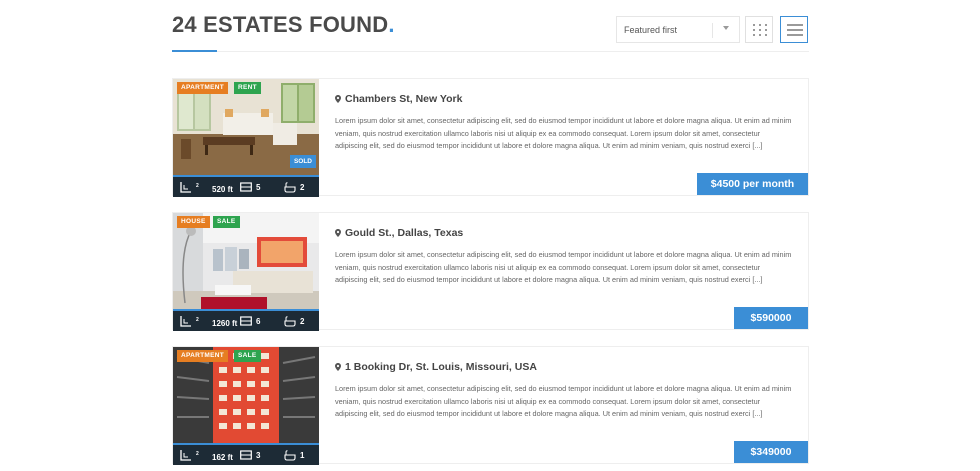 The height and width of the screenshot is (471, 980). What do you see at coordinates (246, 406) in the screenshot?
I see `listing-photo: APARTMENT SALE 162 ft 2 3 1` at bounding box center [246, 406].